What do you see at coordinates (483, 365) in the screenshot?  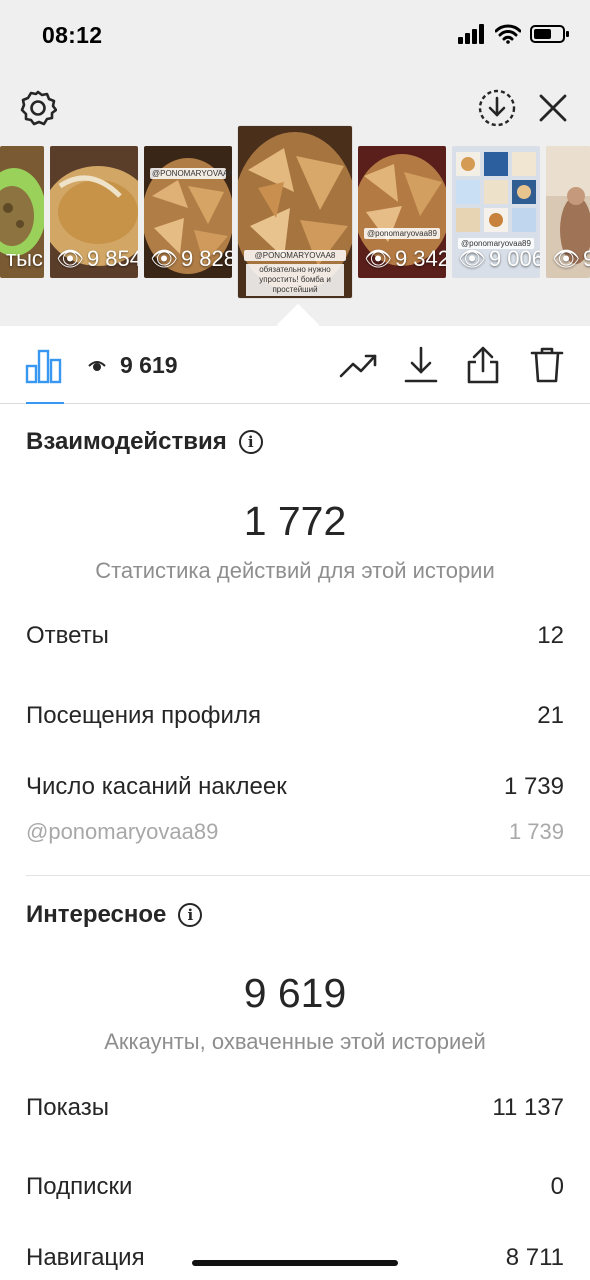 I see `share-icon` at bounding box center [483, 365].